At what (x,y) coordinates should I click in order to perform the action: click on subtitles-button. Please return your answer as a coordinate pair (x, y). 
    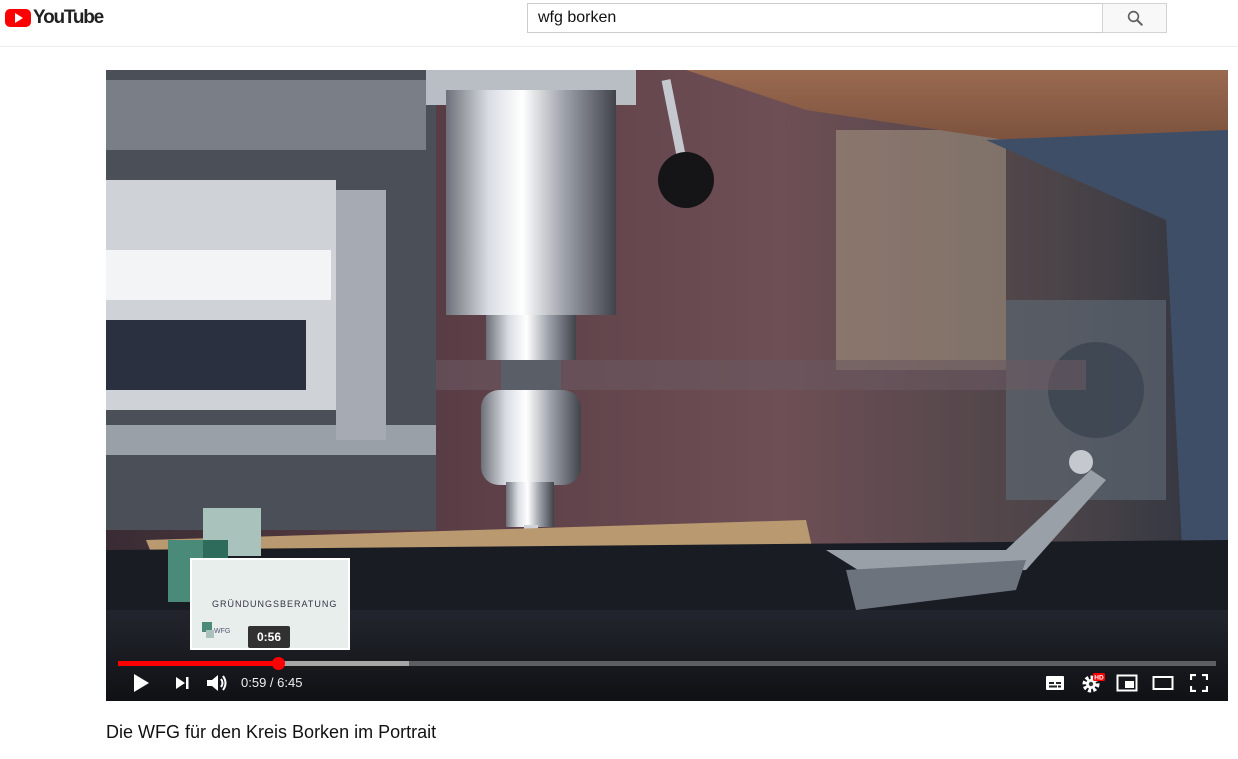
    Looking at the image, I should click on (1055, 683).